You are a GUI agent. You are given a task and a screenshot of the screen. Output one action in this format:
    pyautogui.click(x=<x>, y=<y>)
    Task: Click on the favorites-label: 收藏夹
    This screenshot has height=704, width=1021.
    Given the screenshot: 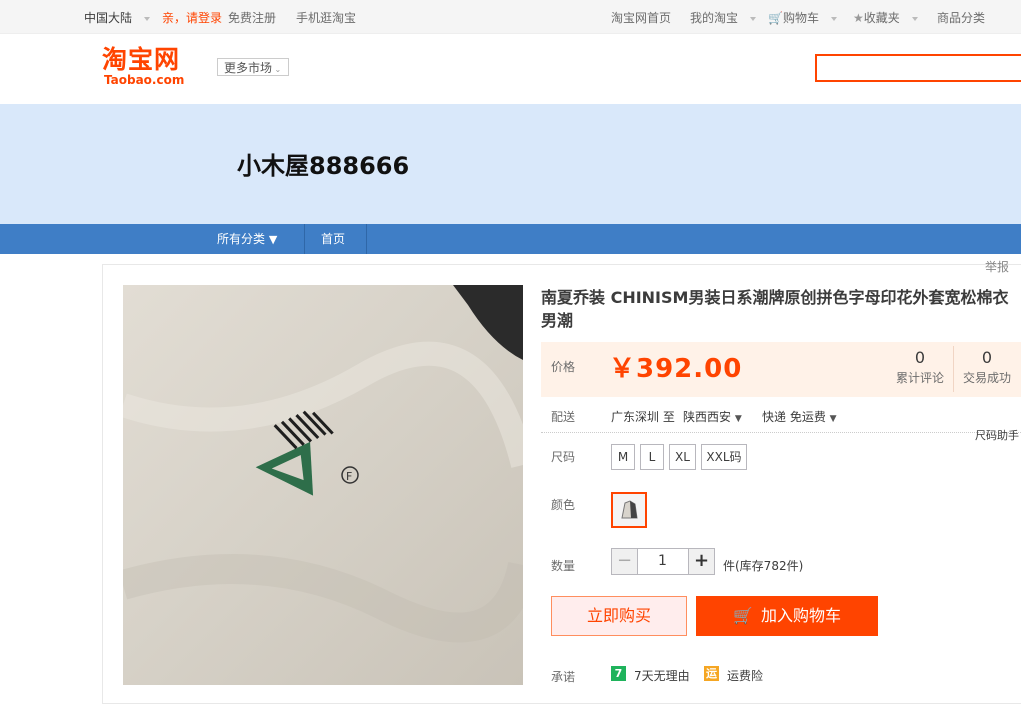 What is the action you would take?
    pyautogui.click(x=881, y=18)
    